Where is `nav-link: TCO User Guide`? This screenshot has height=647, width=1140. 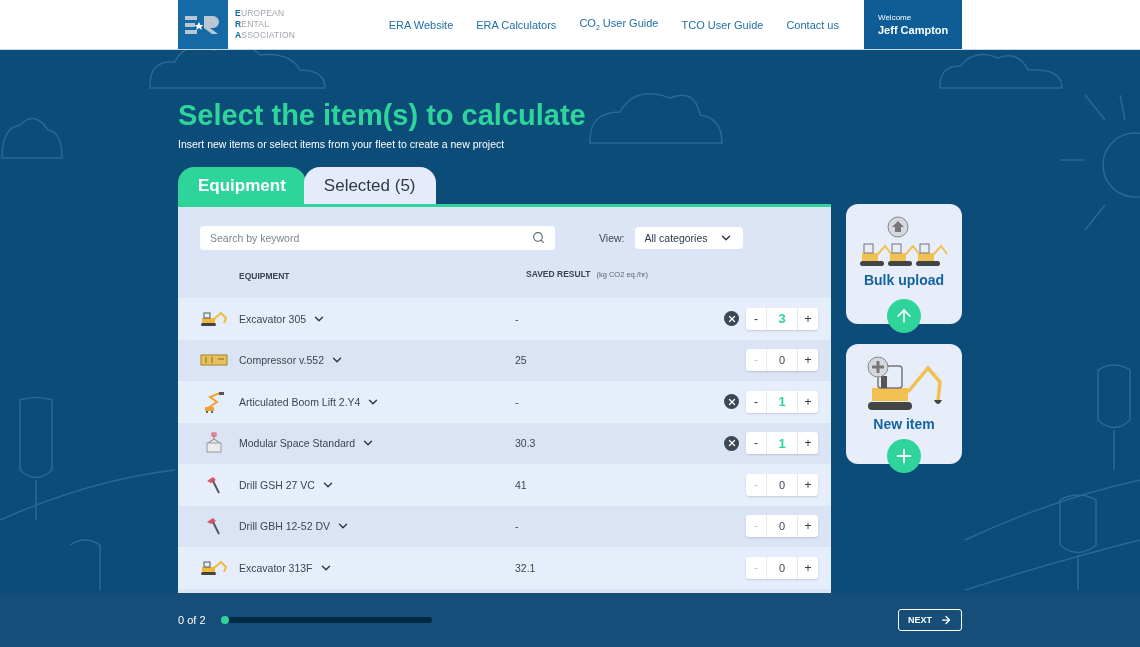
nav-link: TCO User Guide is located at coordinates (722, 24).